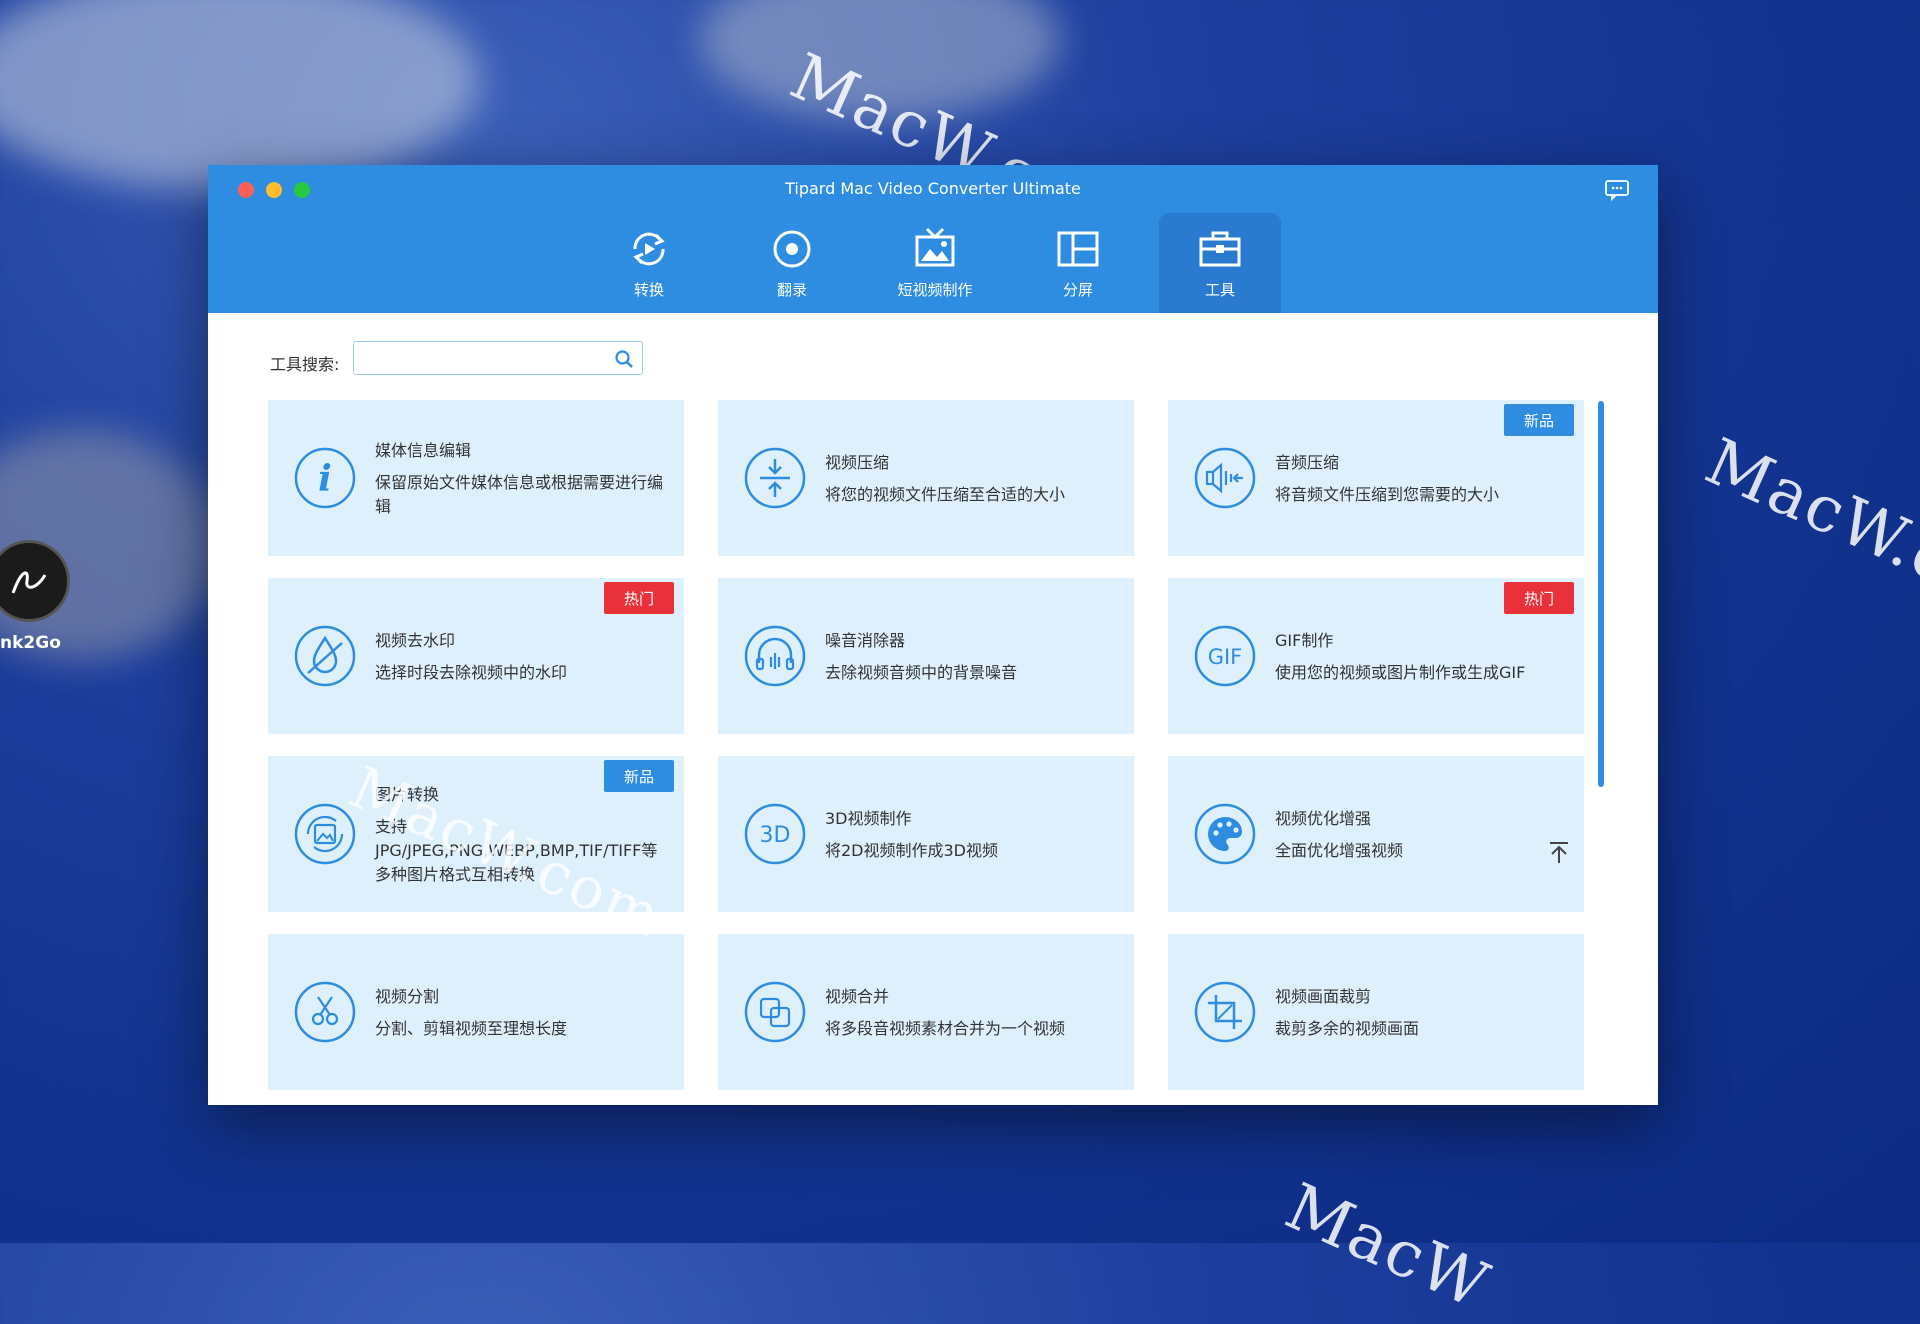 This screenshot has width=1920, height=1324. What do you see at coordinates (423, 450) in the screenshot?
I see `tool-title: 媒体信息编辑` at bounding box center [423, 450].